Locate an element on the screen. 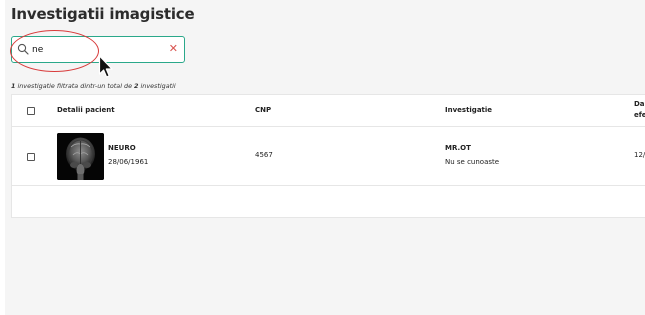 This screenshot has width=645, height=315. investigation-detail: Nu se cunoaste is located at coordinates (472, 162).